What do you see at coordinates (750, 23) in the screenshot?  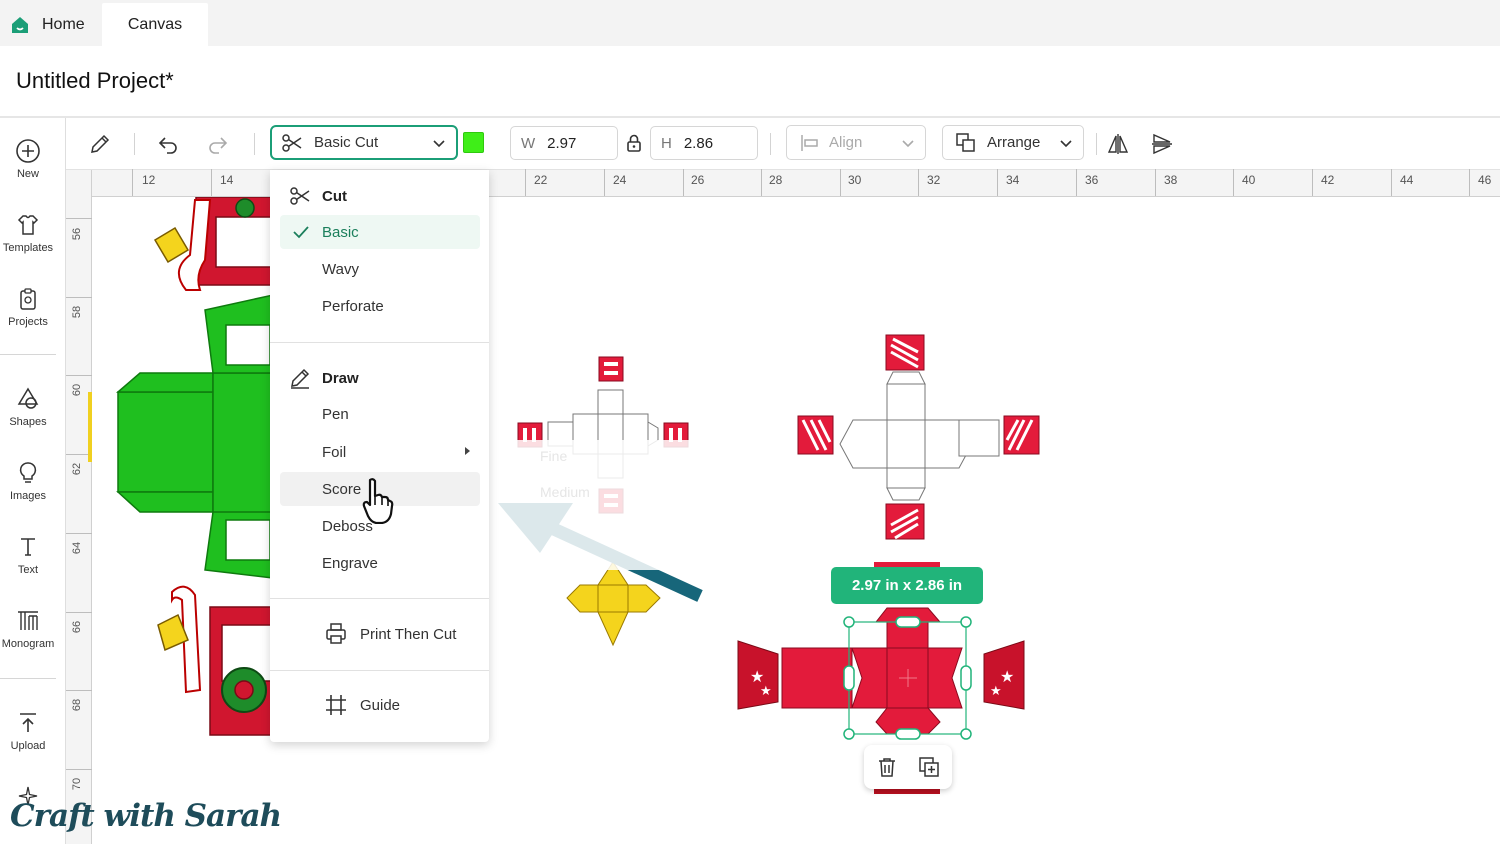 I see `tab-bar: Home Canvas` at bounding box center [750, 23].